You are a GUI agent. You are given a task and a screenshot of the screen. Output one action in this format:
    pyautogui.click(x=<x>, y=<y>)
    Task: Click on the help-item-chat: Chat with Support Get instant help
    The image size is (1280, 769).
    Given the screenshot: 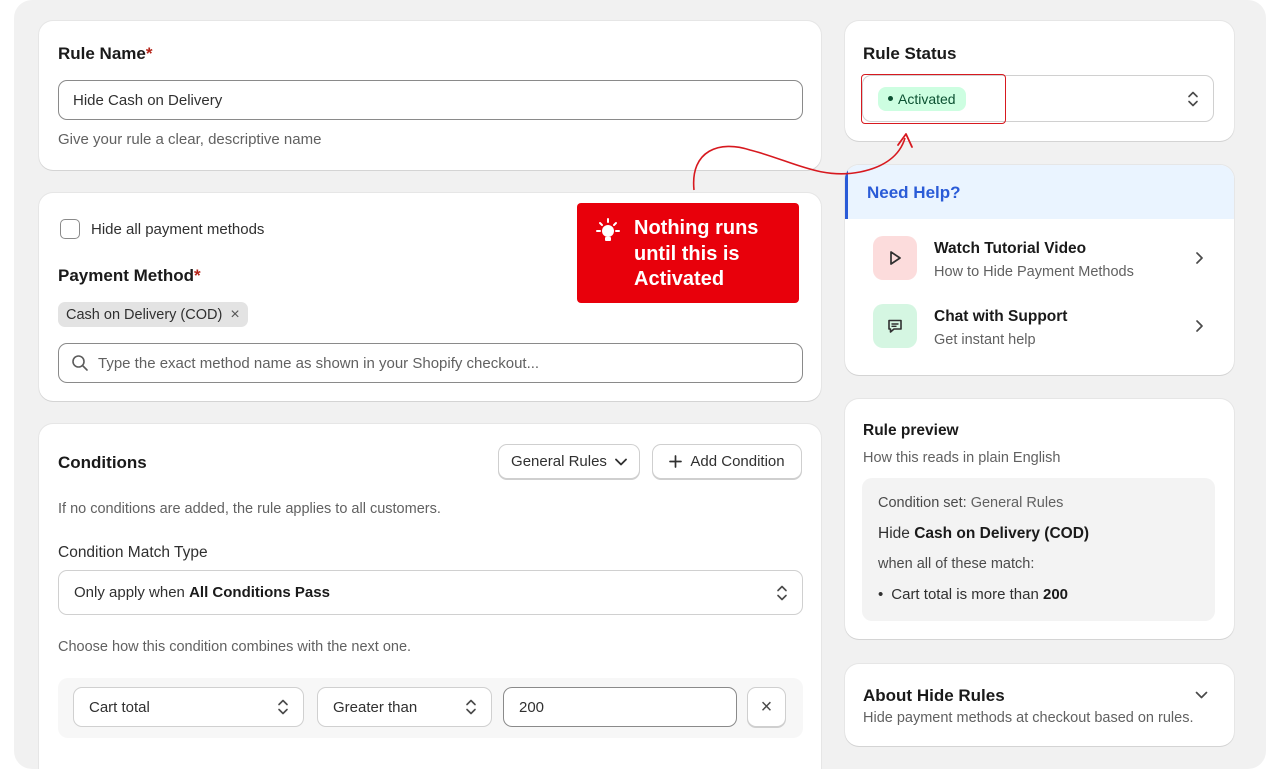 What is the action you would take?
    pyautogui.click(x=1047, y=328)
    